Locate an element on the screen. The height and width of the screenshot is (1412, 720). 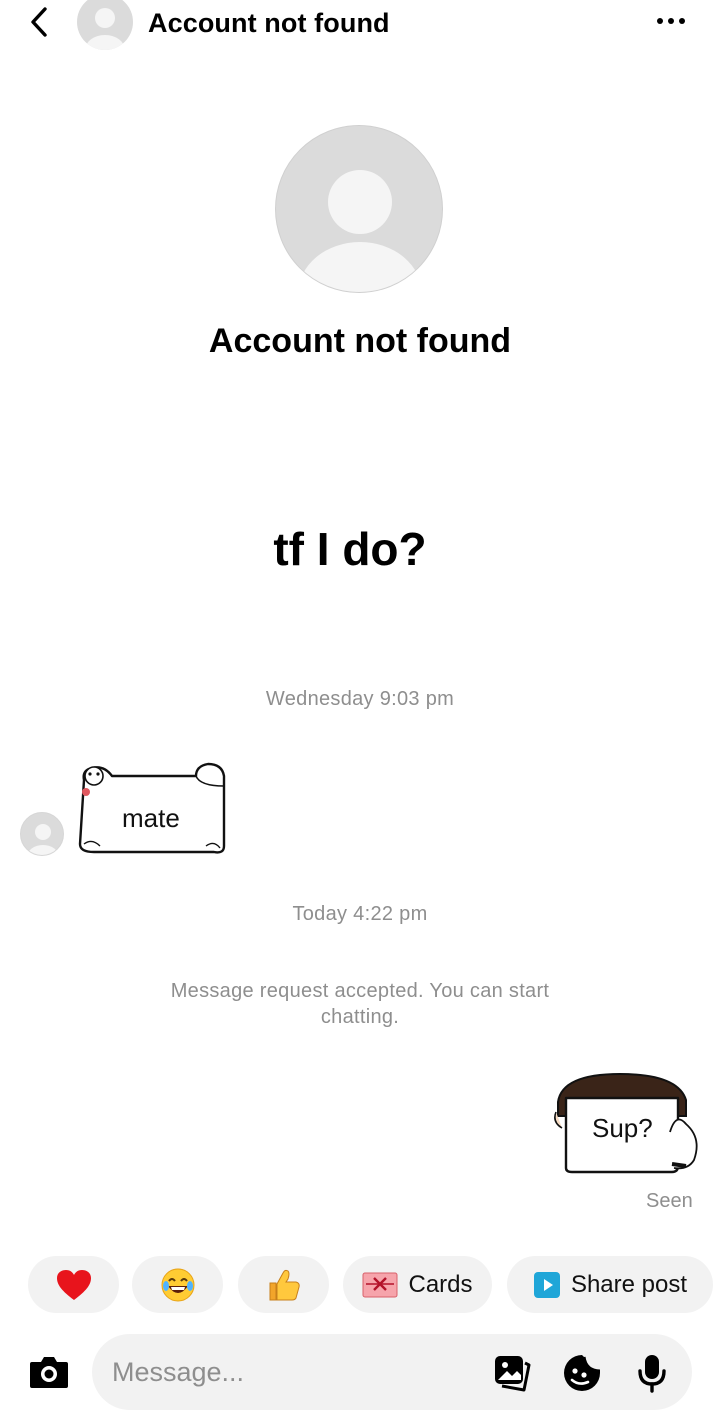
header-avatar is located at coordinates (105, 25).